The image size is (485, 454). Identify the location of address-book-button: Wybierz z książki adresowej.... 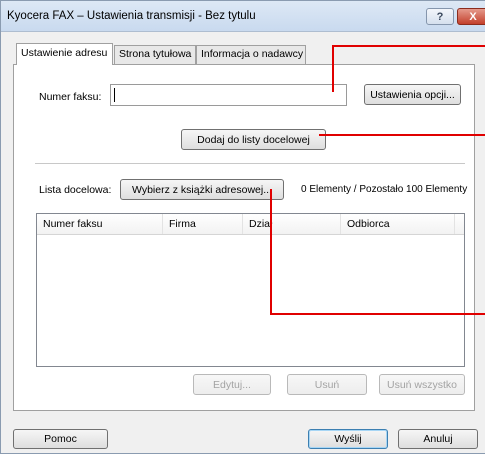
(202, 189).